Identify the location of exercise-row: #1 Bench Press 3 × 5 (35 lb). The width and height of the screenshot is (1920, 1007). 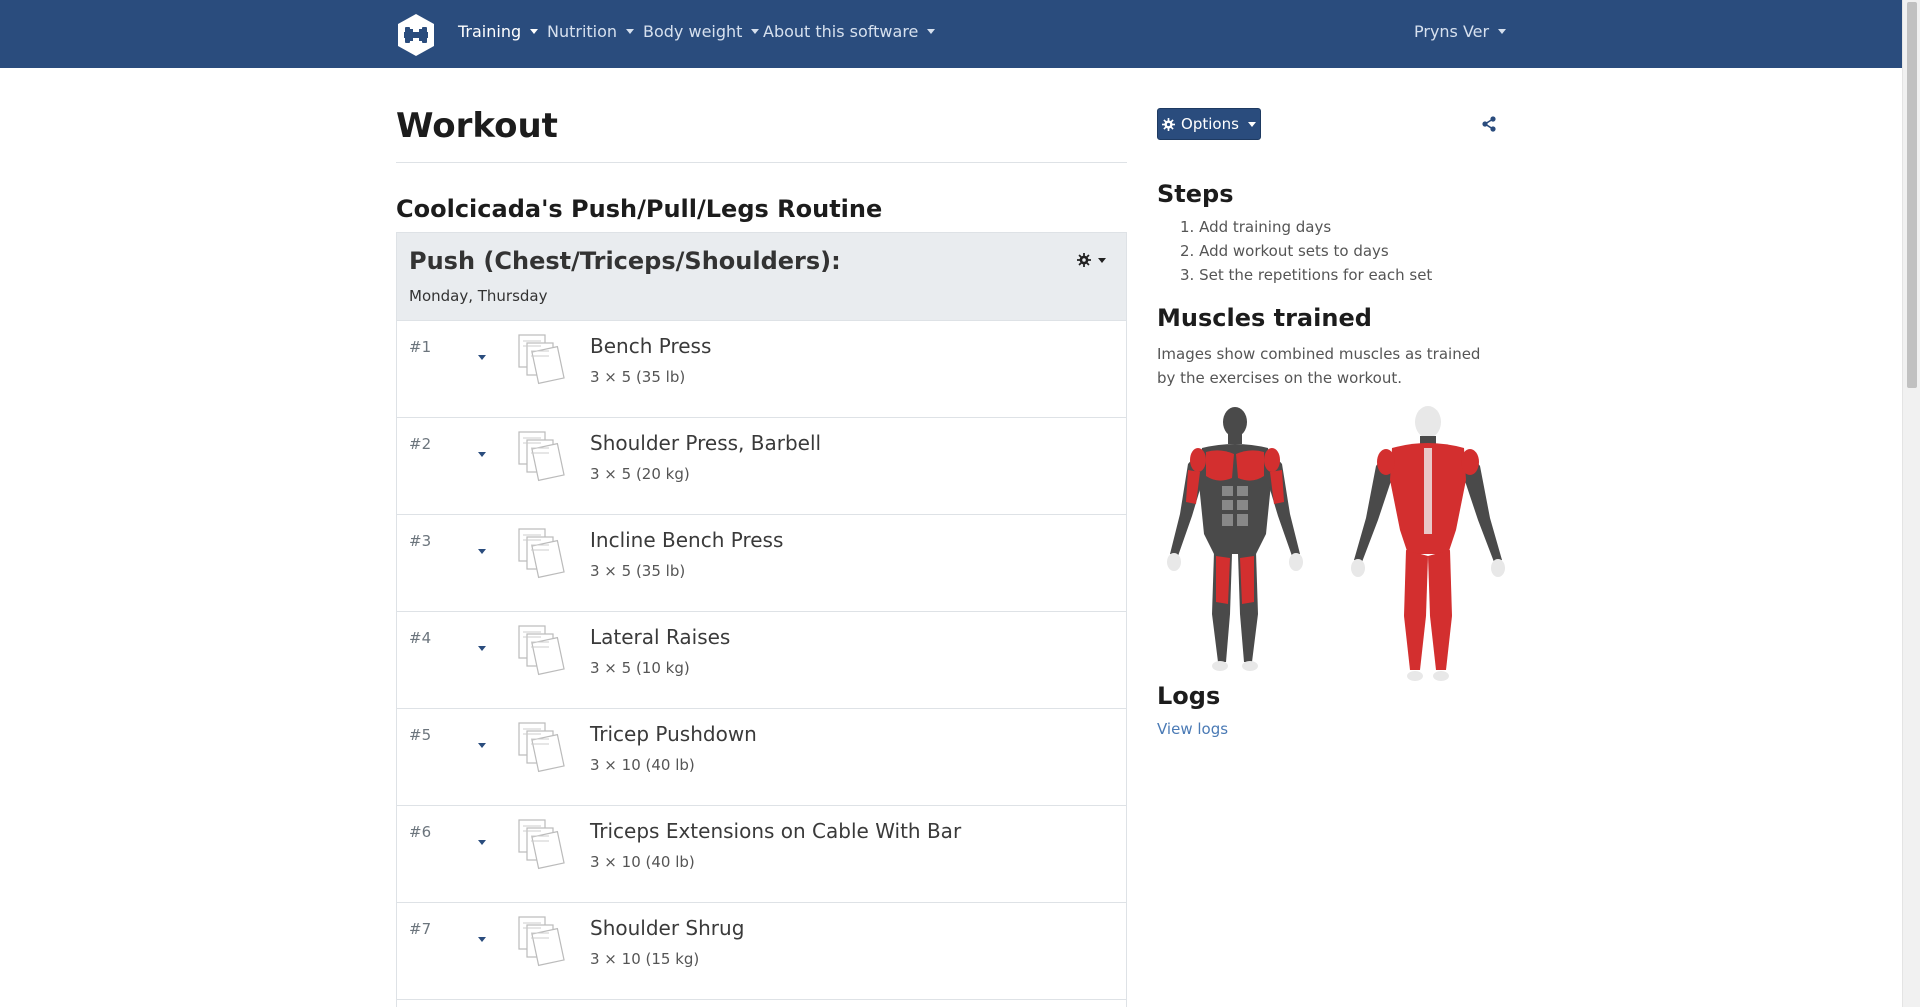
(761, 369).